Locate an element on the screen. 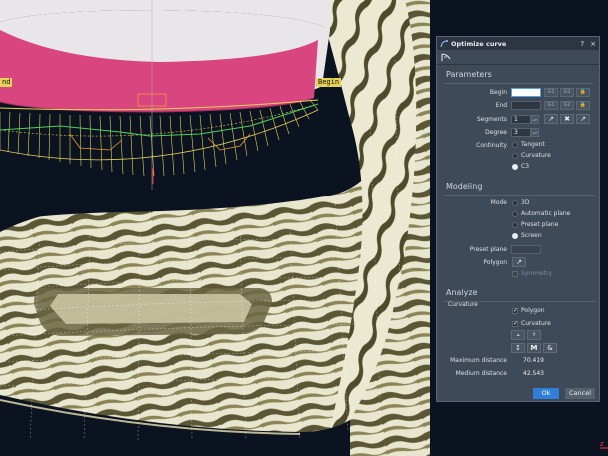 The height and width of the screenshot is (456, 608). degree-label: Degree is located at coordinates (496, 132).